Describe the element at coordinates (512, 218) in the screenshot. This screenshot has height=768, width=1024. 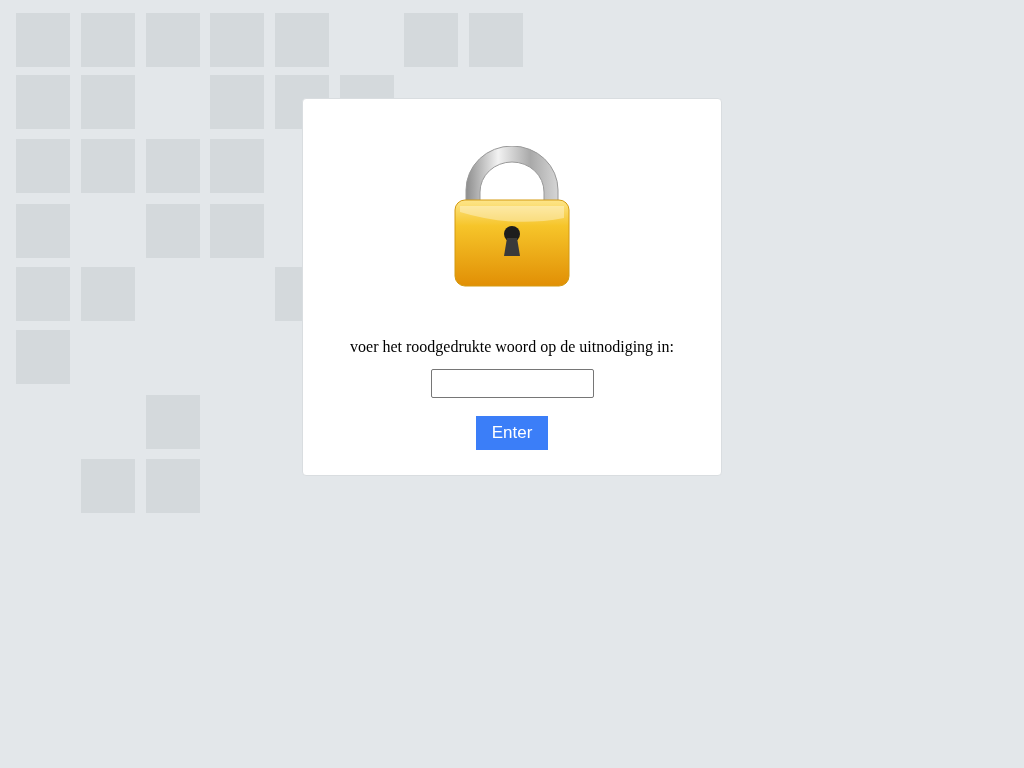
I see `padlock-icon` at that location.